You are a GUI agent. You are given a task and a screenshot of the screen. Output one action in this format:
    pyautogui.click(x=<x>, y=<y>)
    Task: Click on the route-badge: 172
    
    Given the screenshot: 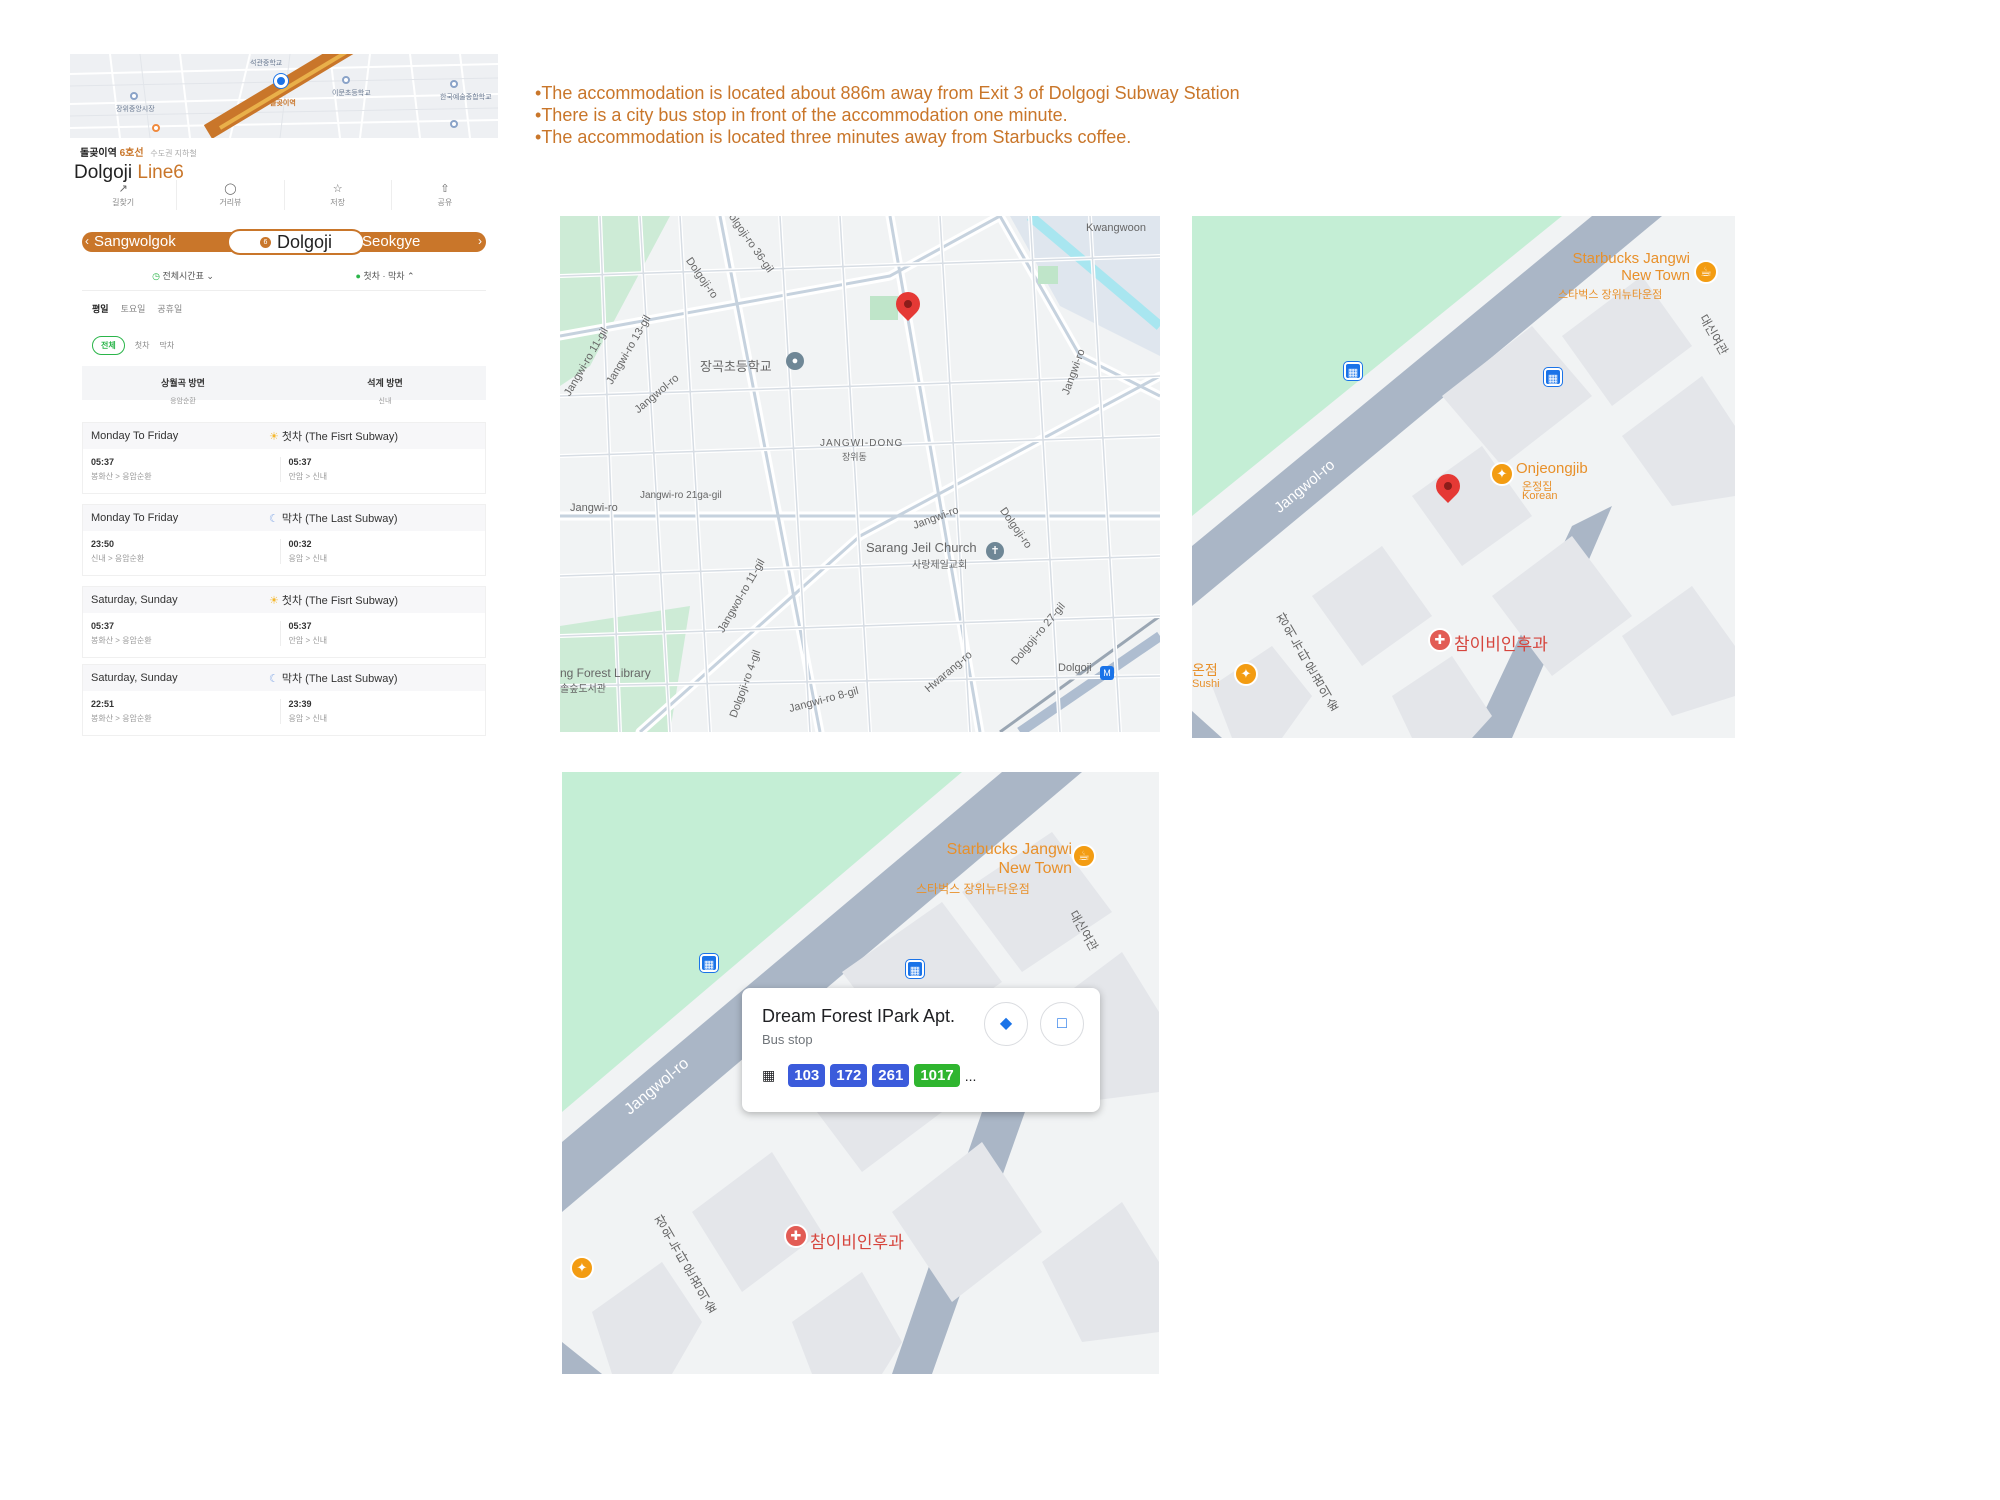 What is the action you would take?
    pyautogui.click(x=849, y=1075)
    